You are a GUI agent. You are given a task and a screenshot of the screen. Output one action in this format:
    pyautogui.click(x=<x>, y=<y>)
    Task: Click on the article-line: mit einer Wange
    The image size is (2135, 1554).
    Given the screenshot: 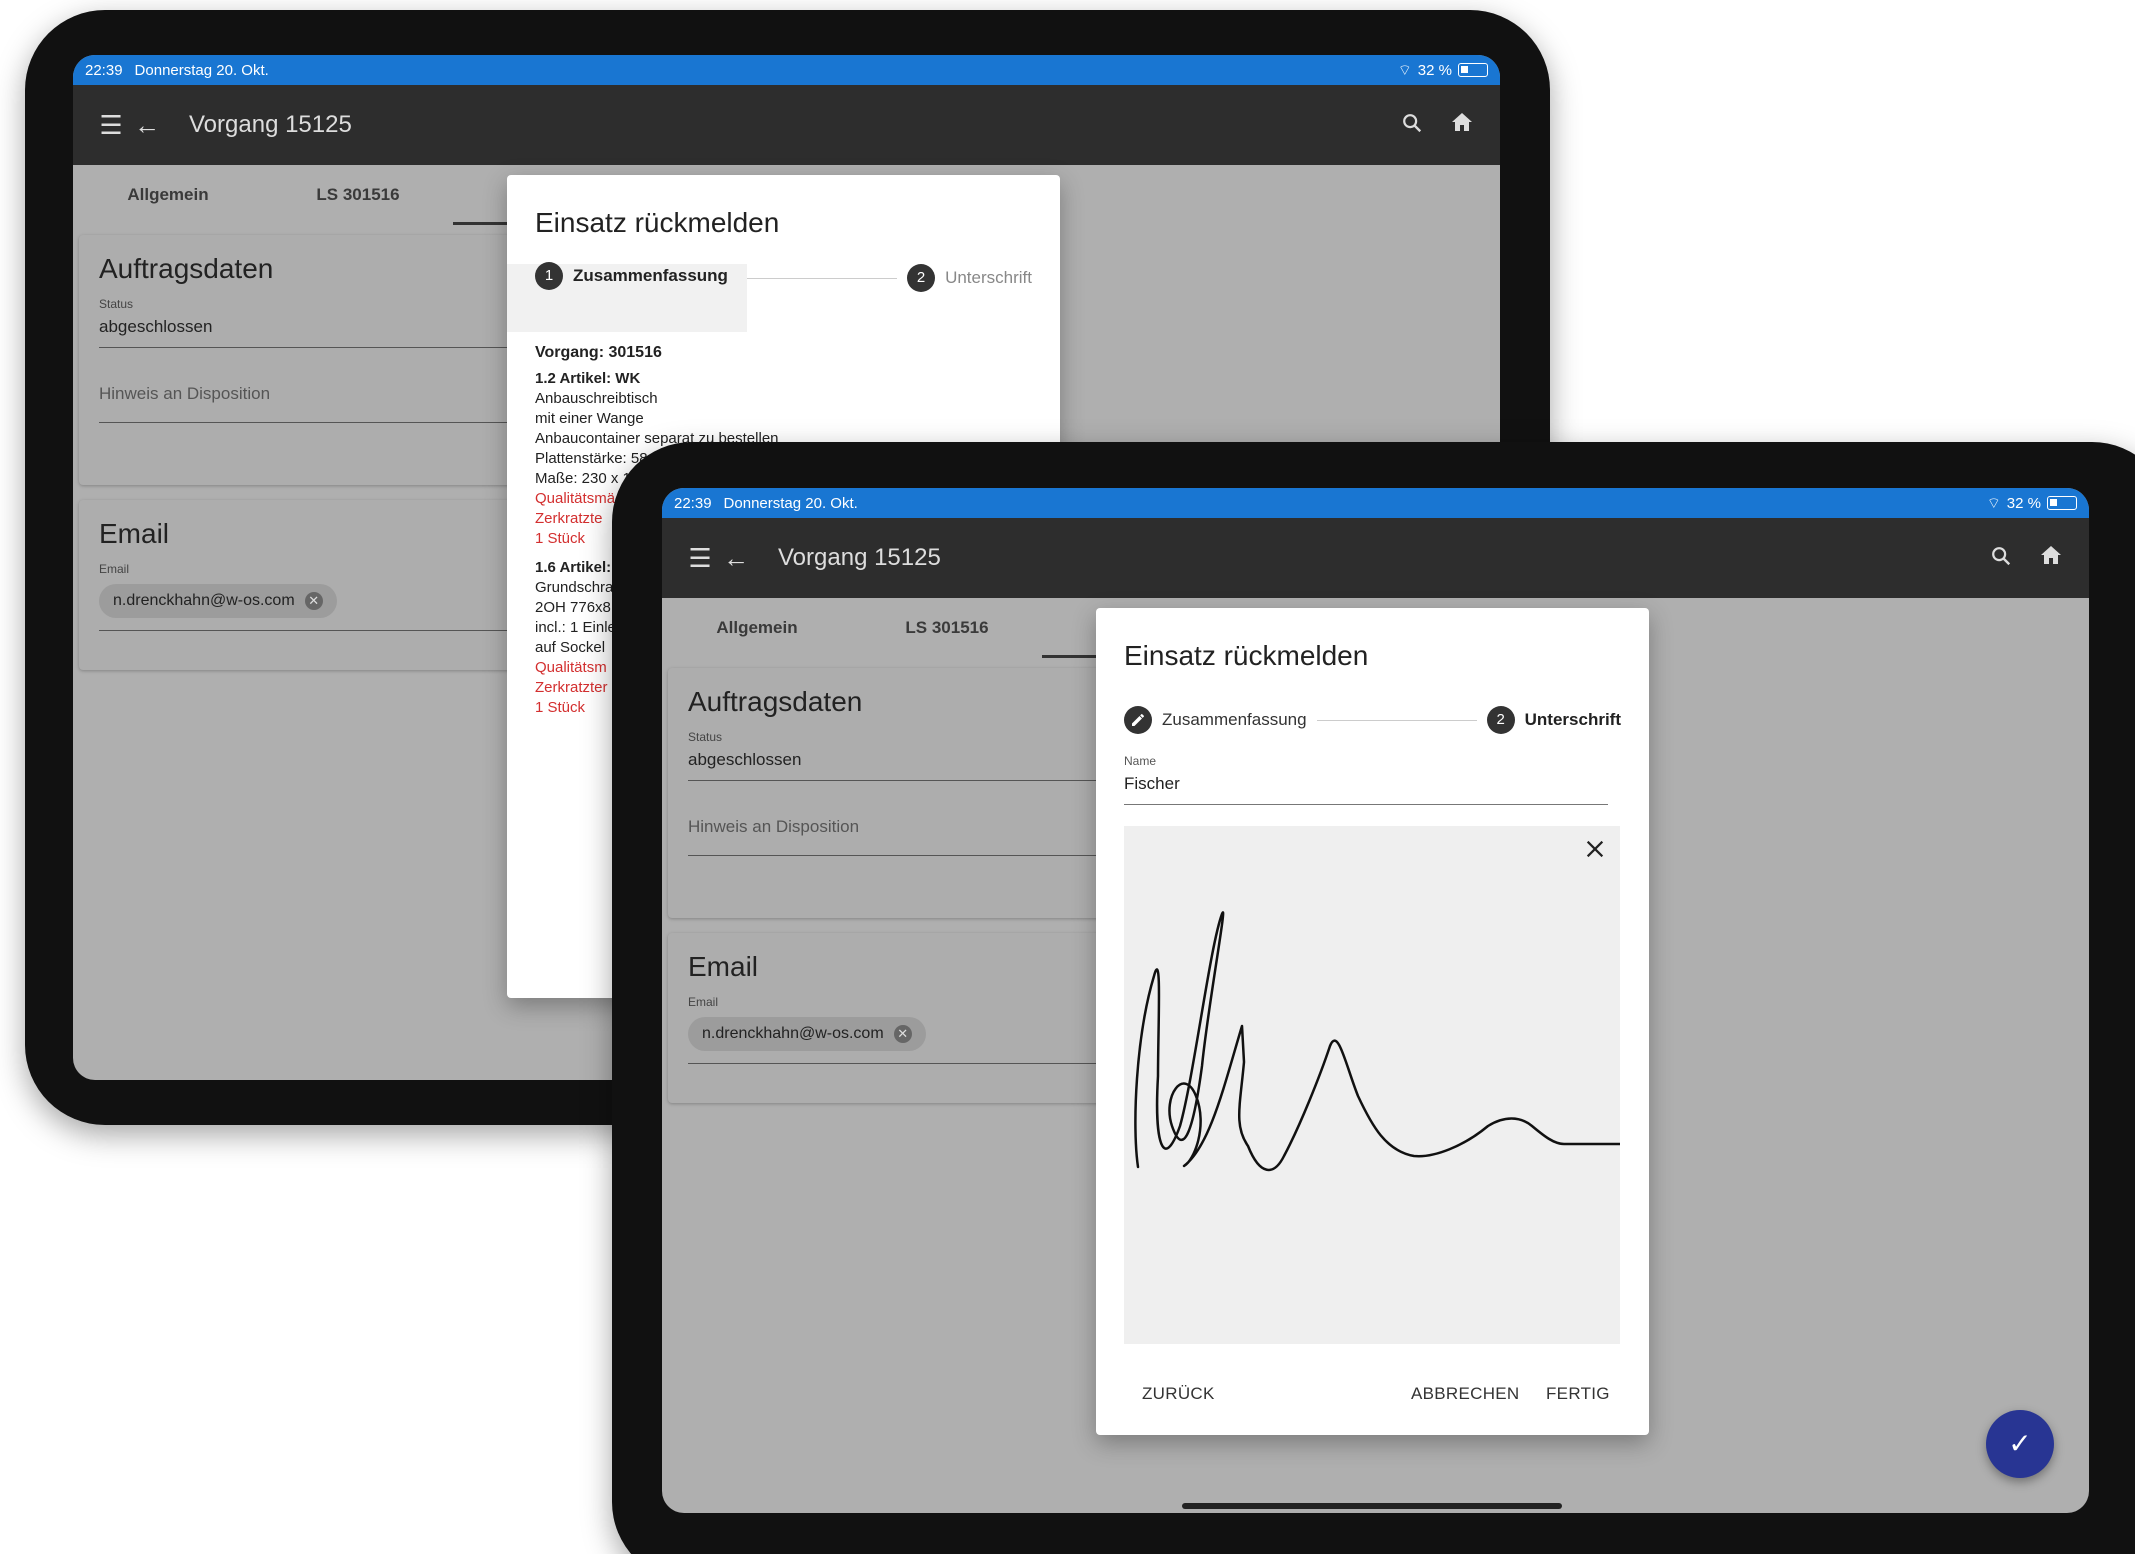 What is the action you would take?
    pyautogui.click(x=589, y=418)
    